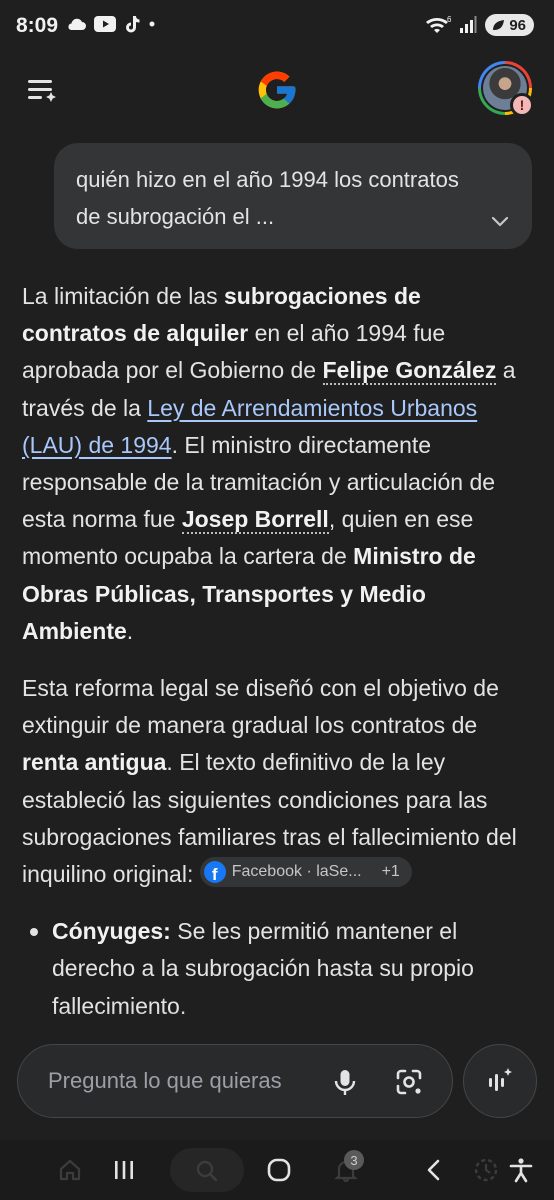  I want to click on google-g-icon, so click(277, 90).